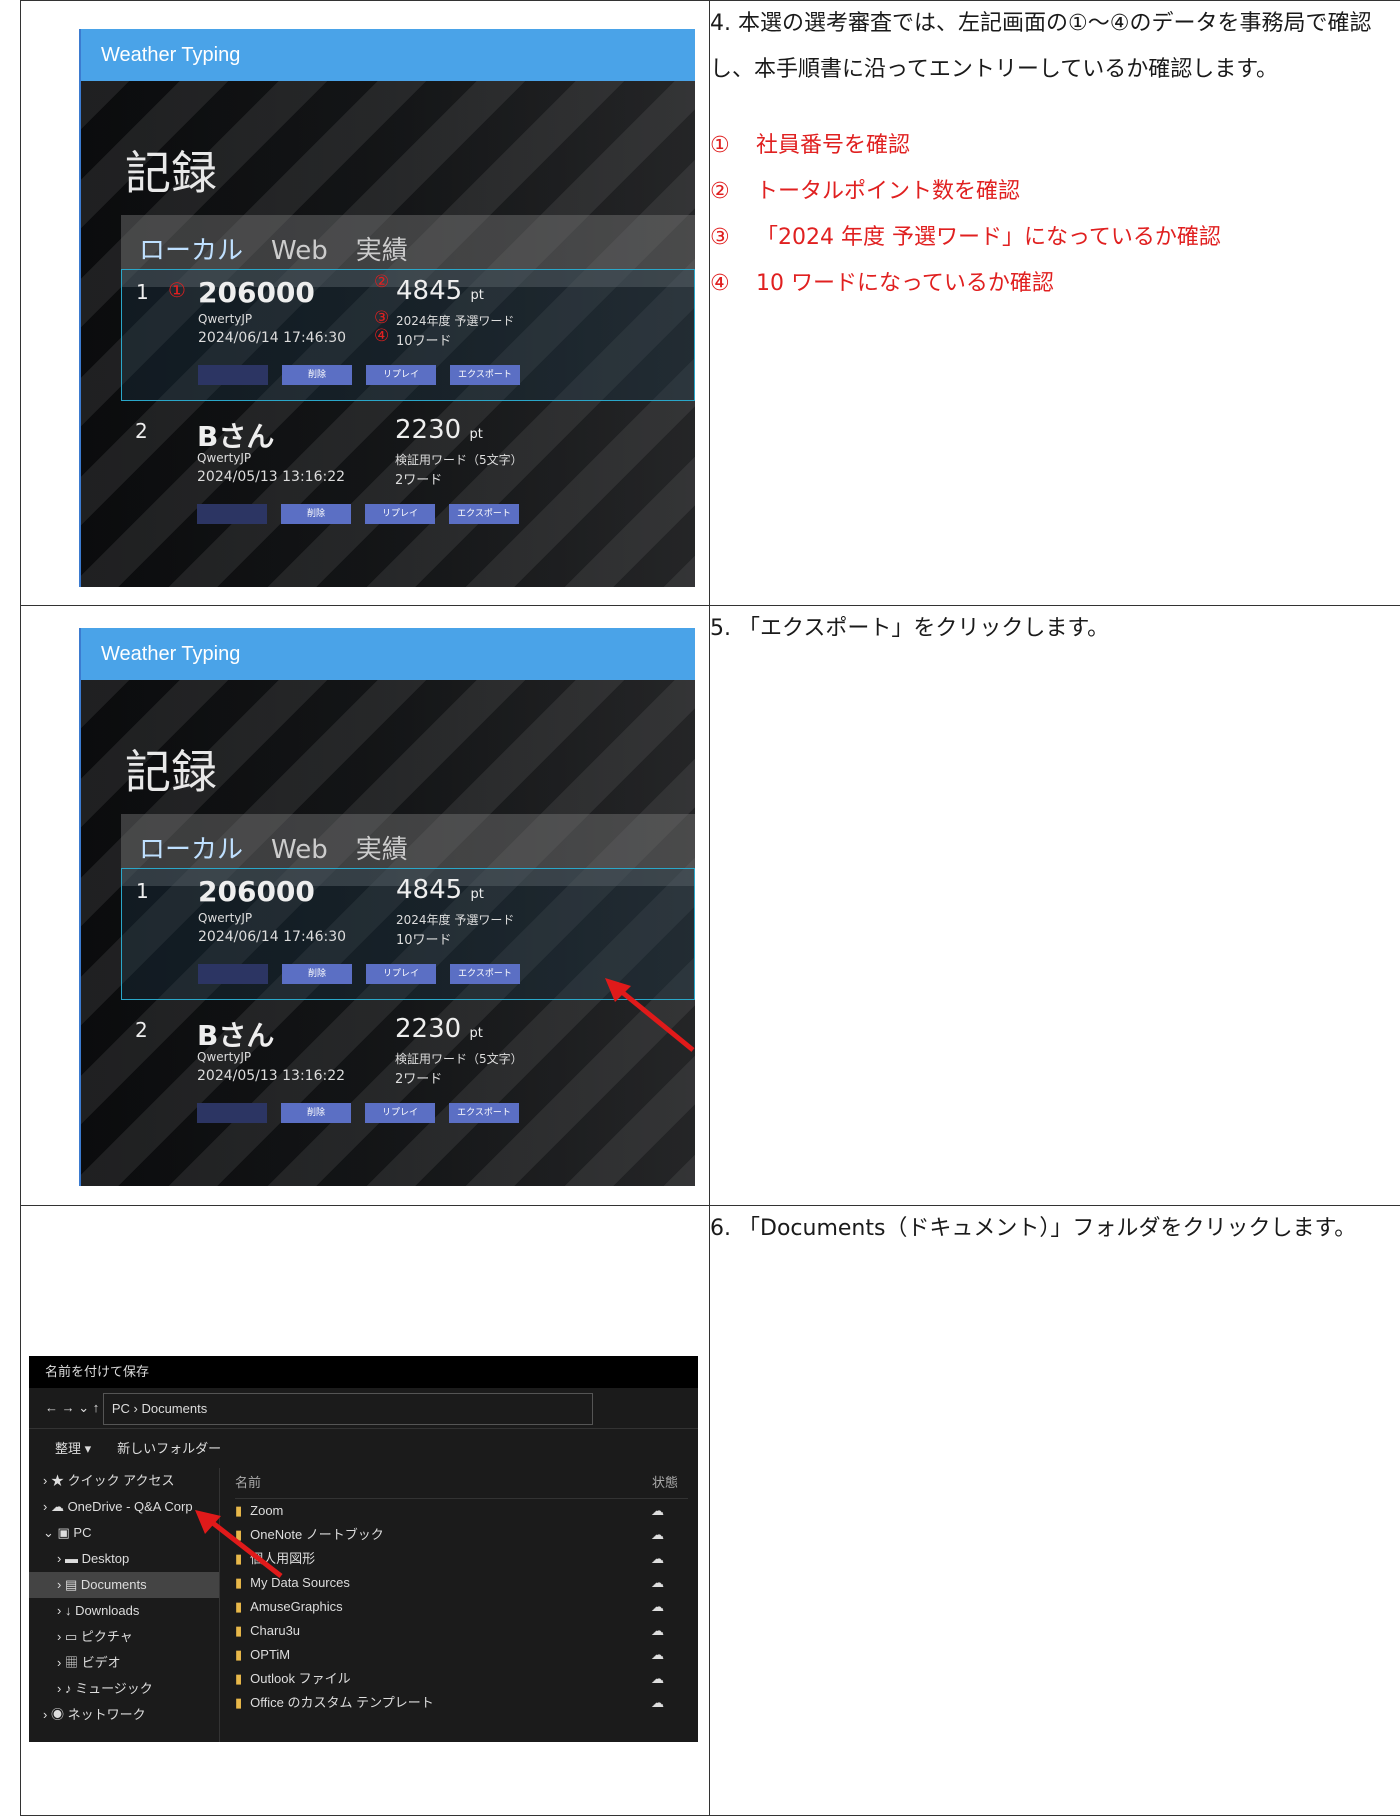  I want to click on entry-words: 10ワード, so click(424, 341).